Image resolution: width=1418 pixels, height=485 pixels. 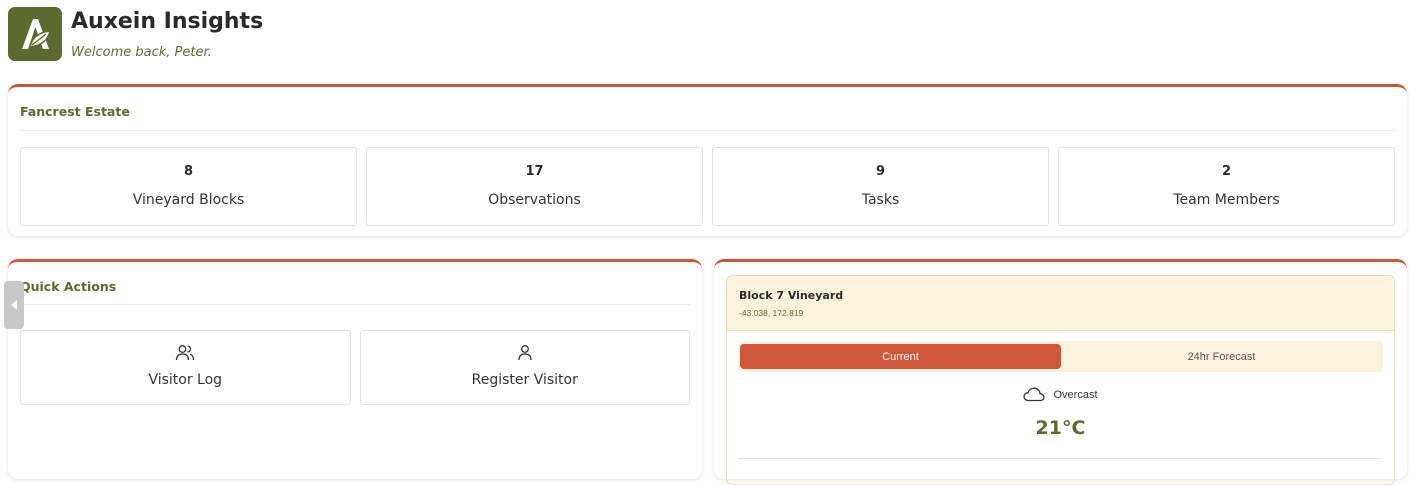 I want to click on stat-value: 8, so click(x=188, y=171).